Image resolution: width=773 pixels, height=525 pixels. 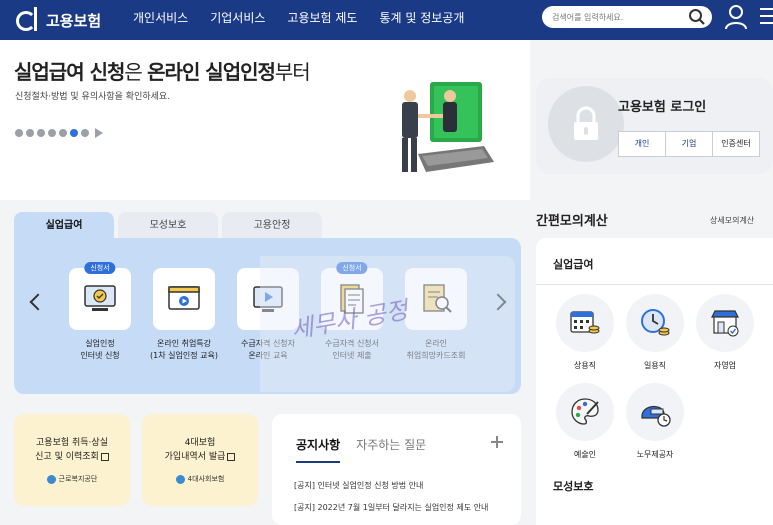 What do you see at coordinates (78, 479) in the screenshot?
I see `card-brand: 근로복지공단` at bounding box center [78, 479].